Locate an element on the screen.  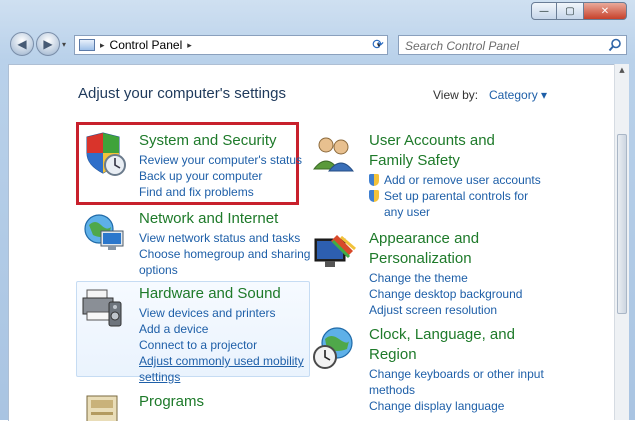
maximize-button: ▢ is located at coordinates (570, 11).